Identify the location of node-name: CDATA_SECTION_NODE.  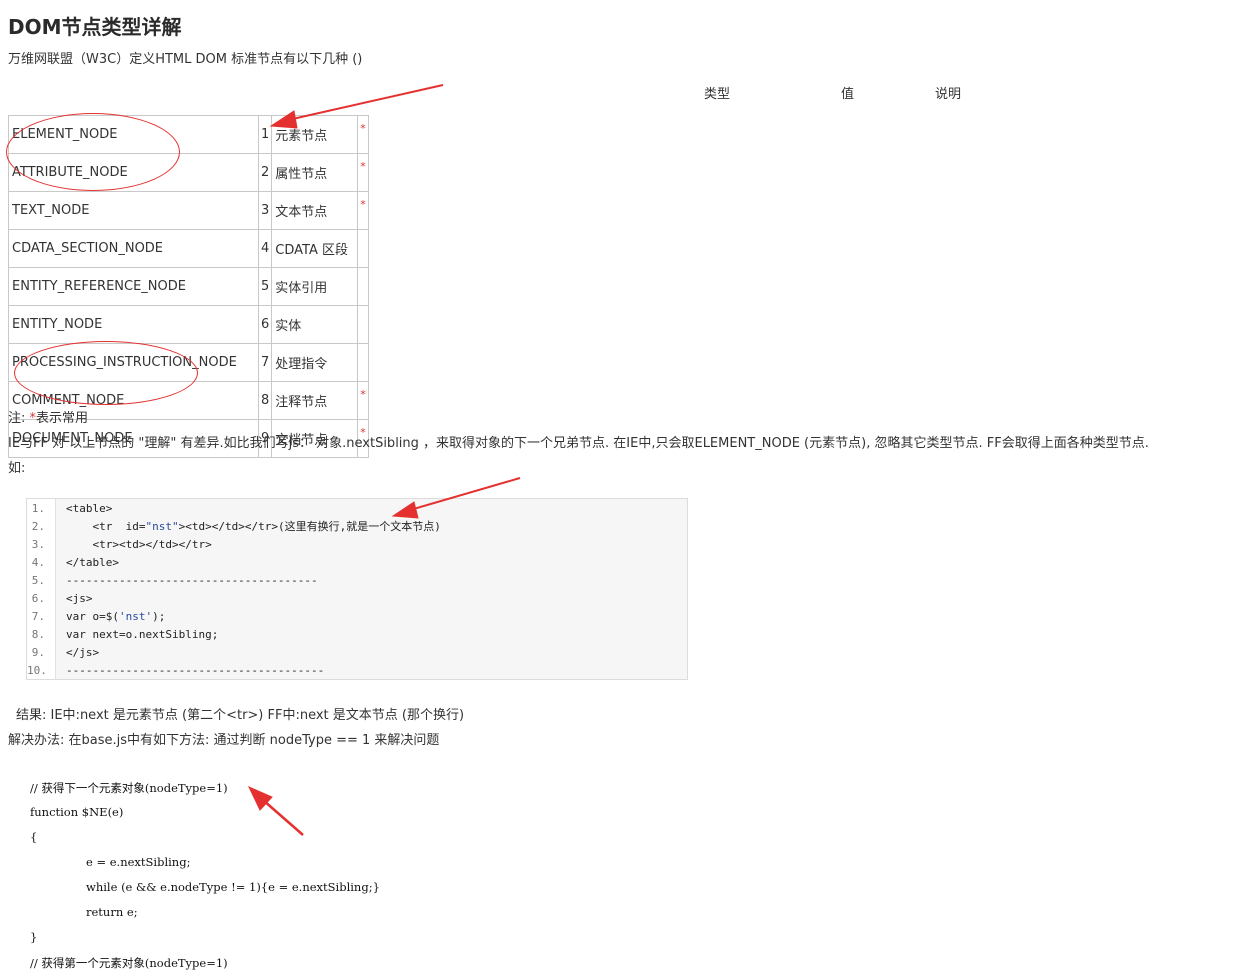
(133, 248).